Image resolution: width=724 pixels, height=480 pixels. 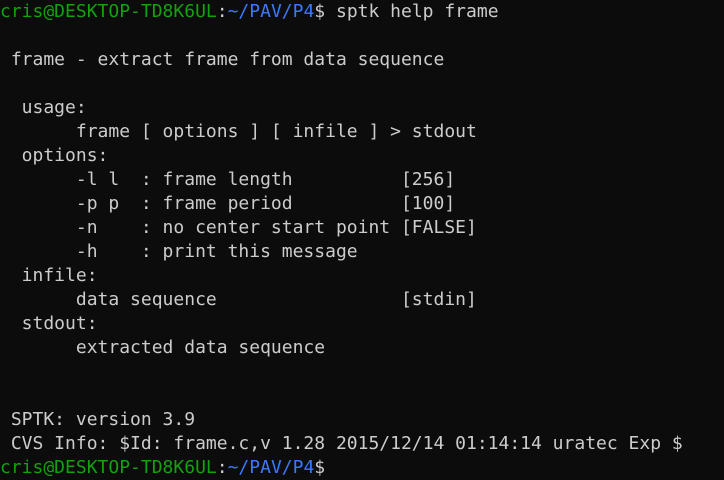 What do you see at coordinates (238, 131) in the screenshot?
I see `output-line-usage: frame [ options ] [ infile ] > stdout` at bounding box center [238, 131].